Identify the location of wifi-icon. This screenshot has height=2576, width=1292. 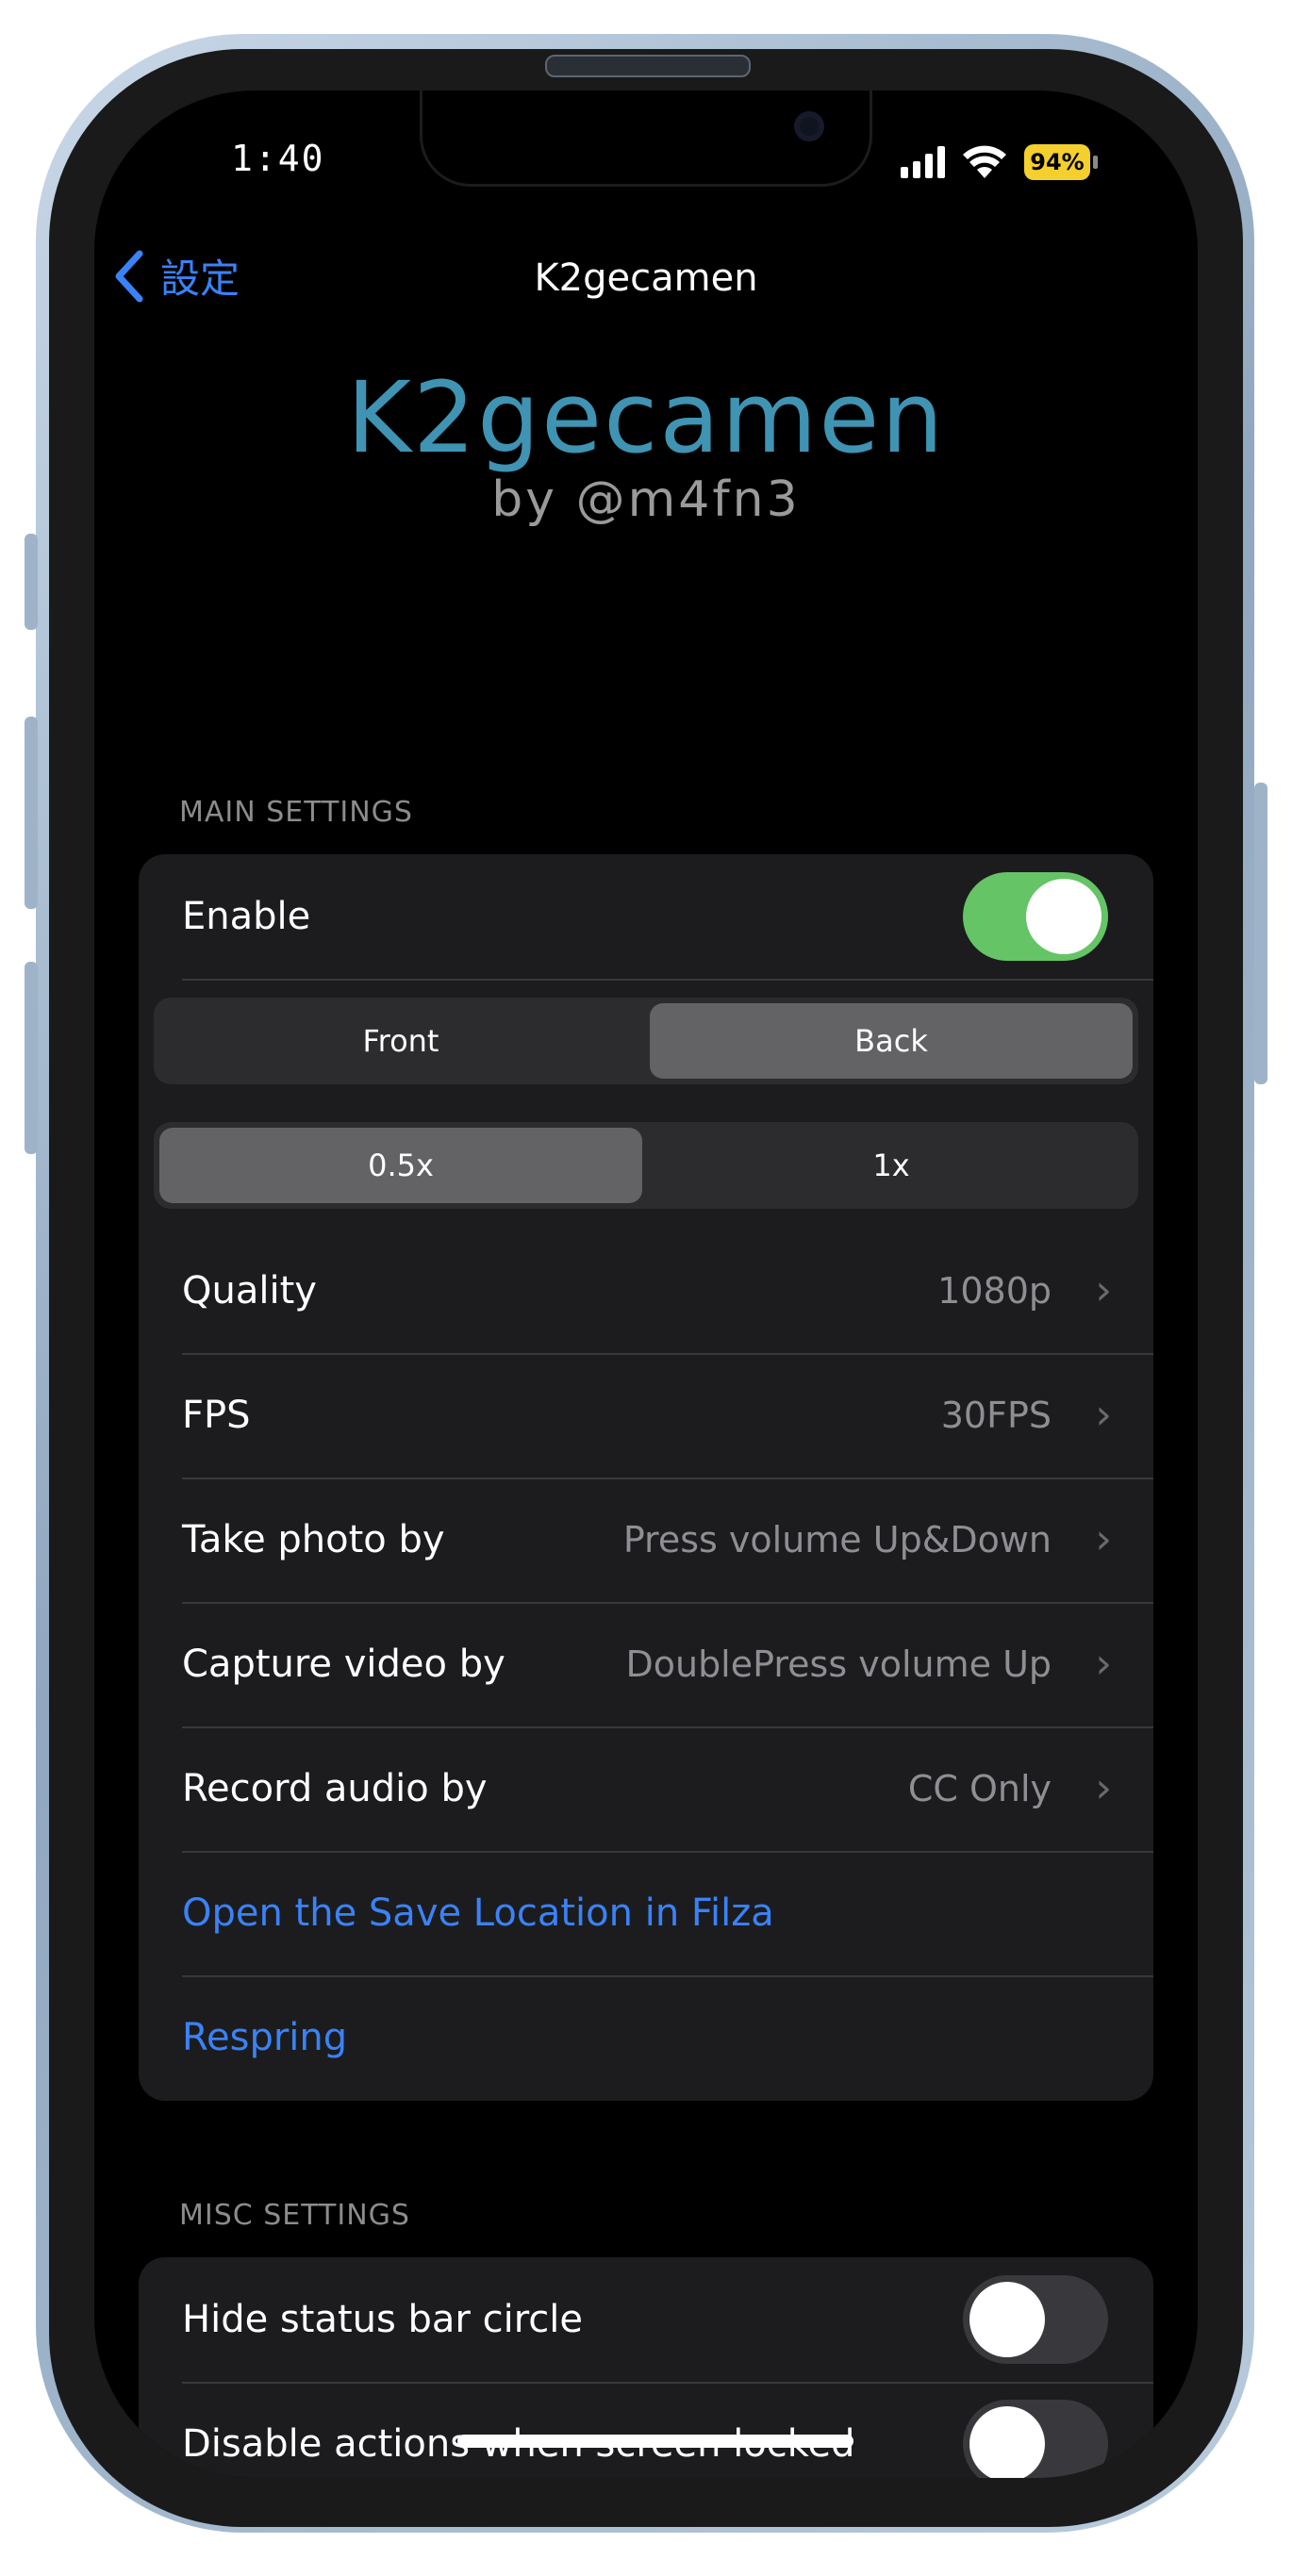
(984, 161).